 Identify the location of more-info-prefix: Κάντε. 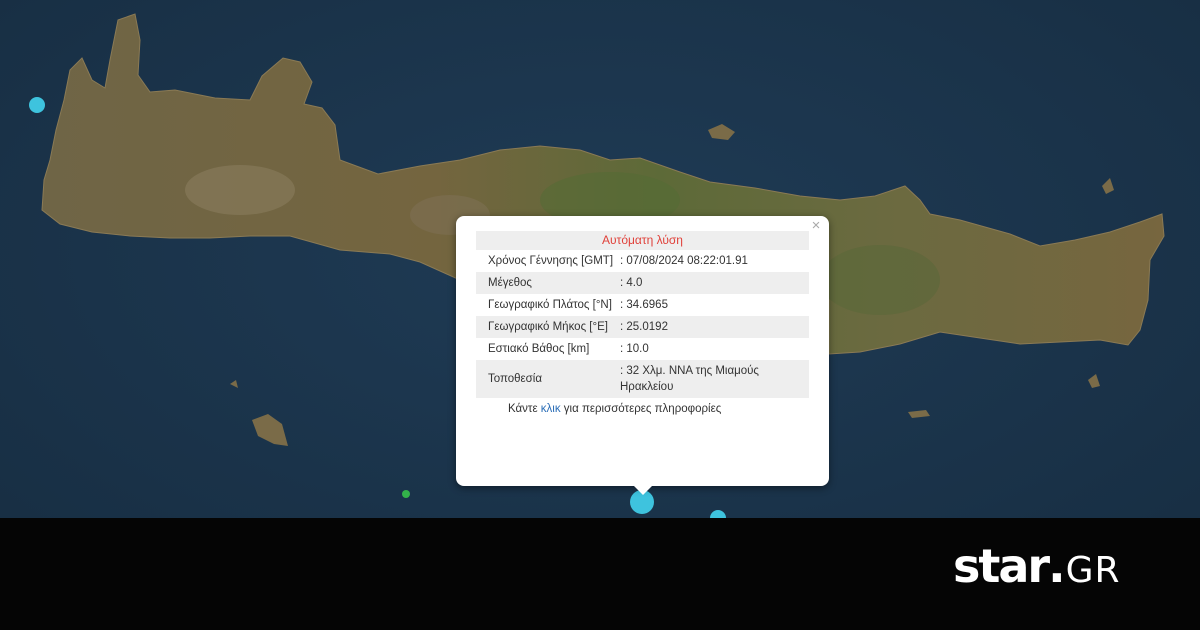
(524, 409).